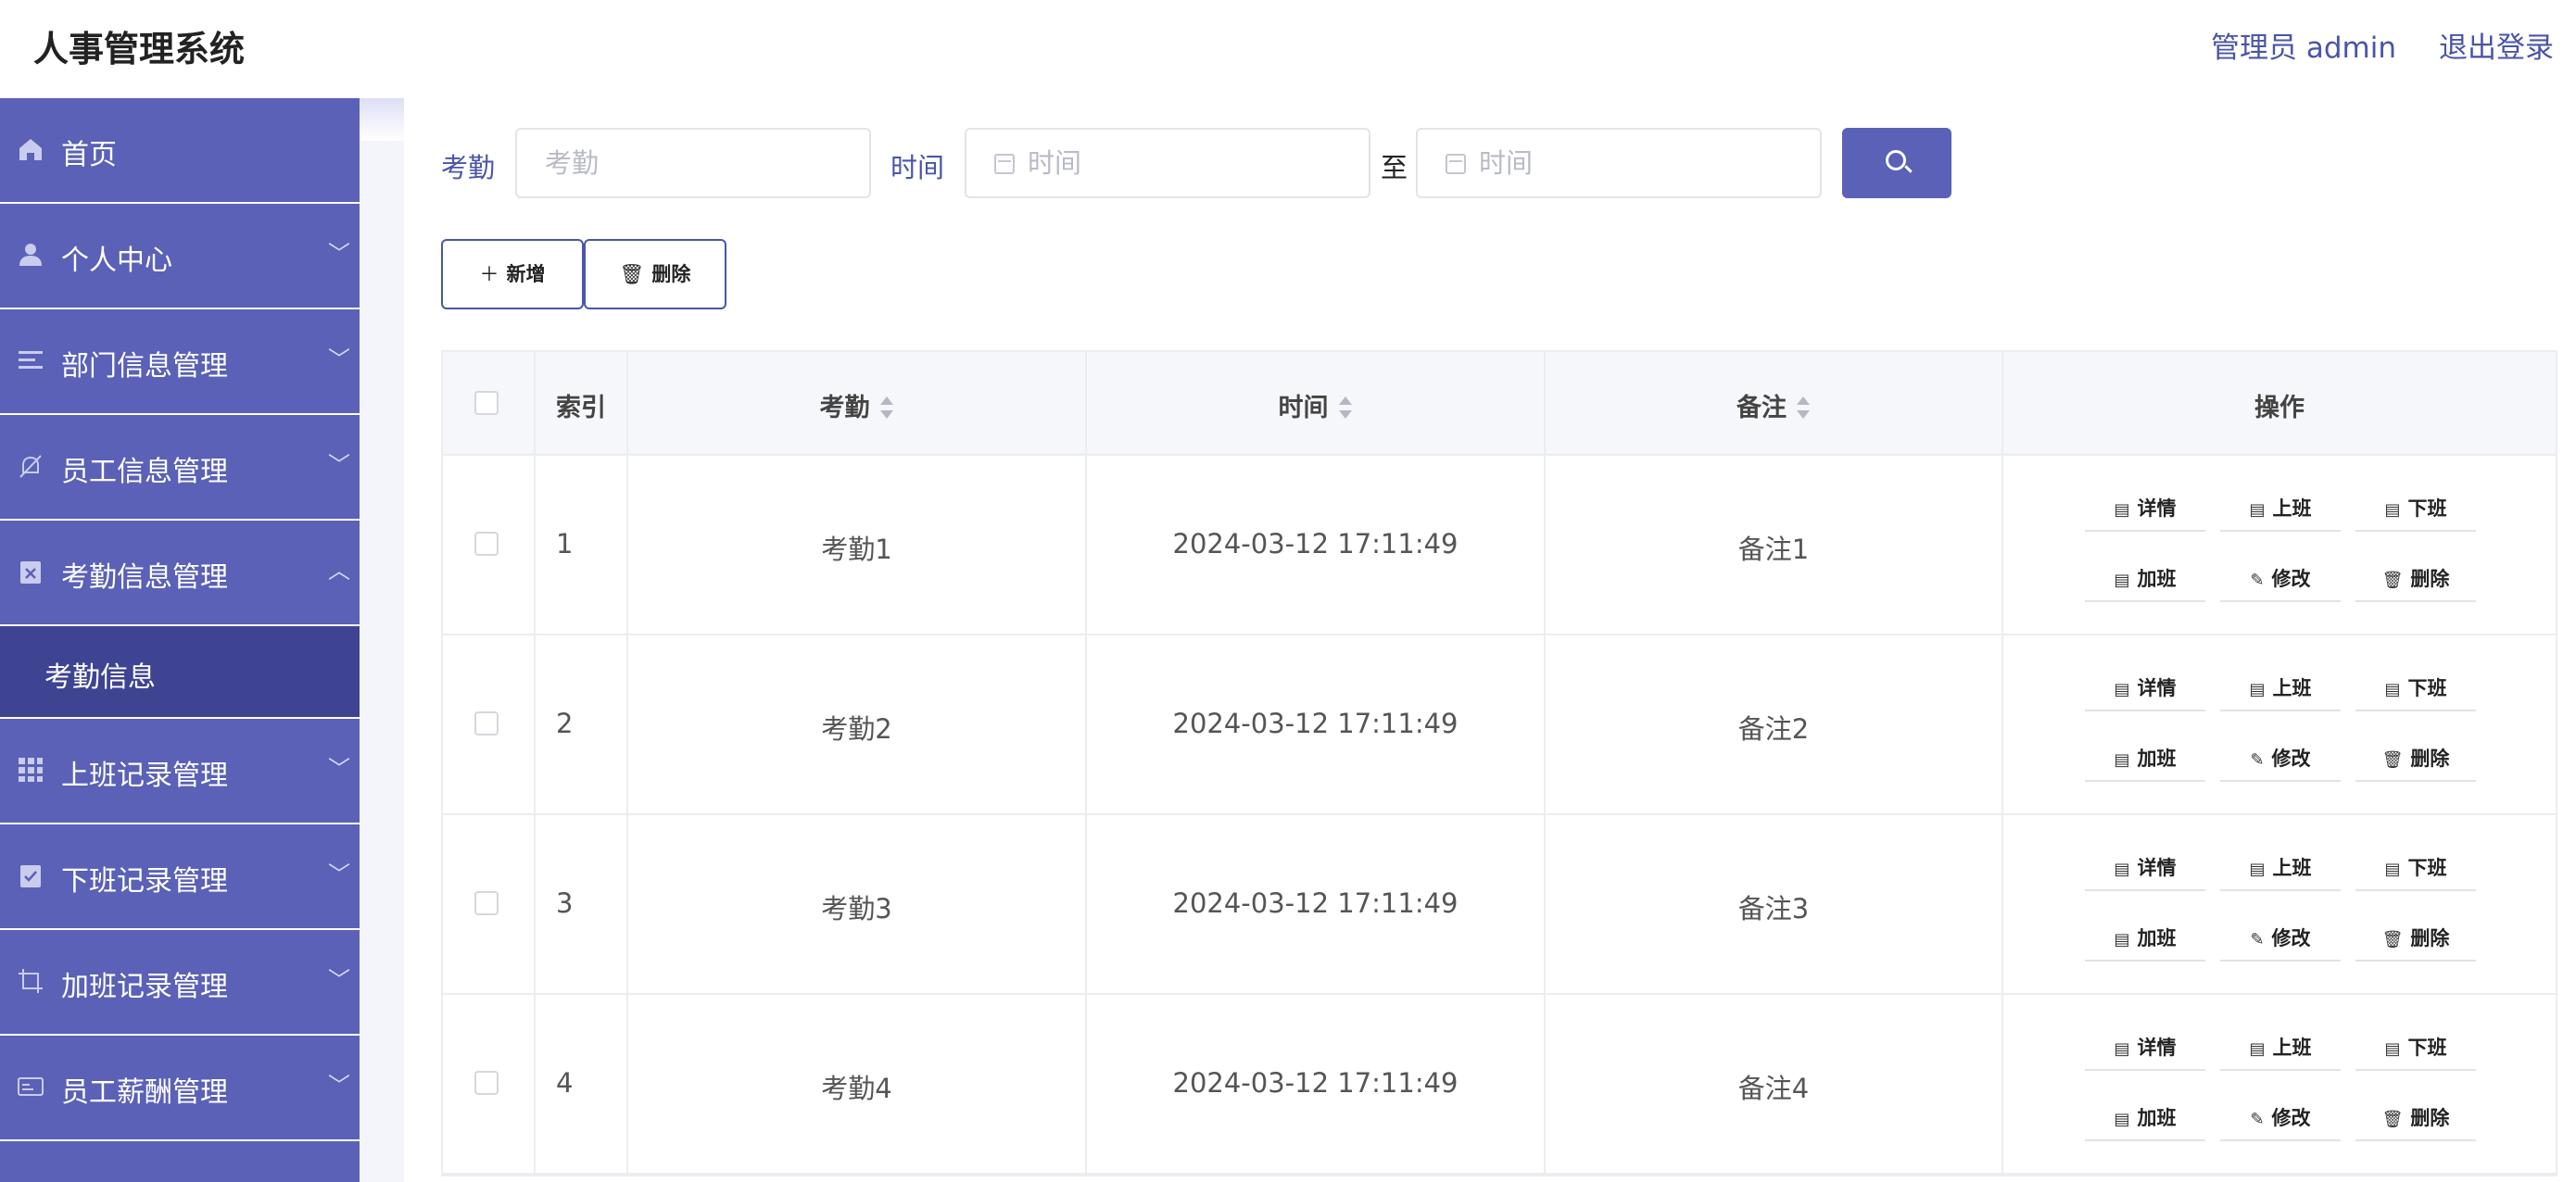  Describe the element at coordinates (180, 362) in the screenshot. I see `sidebar-item-department: 部门信息管理 ﹀` at that location.